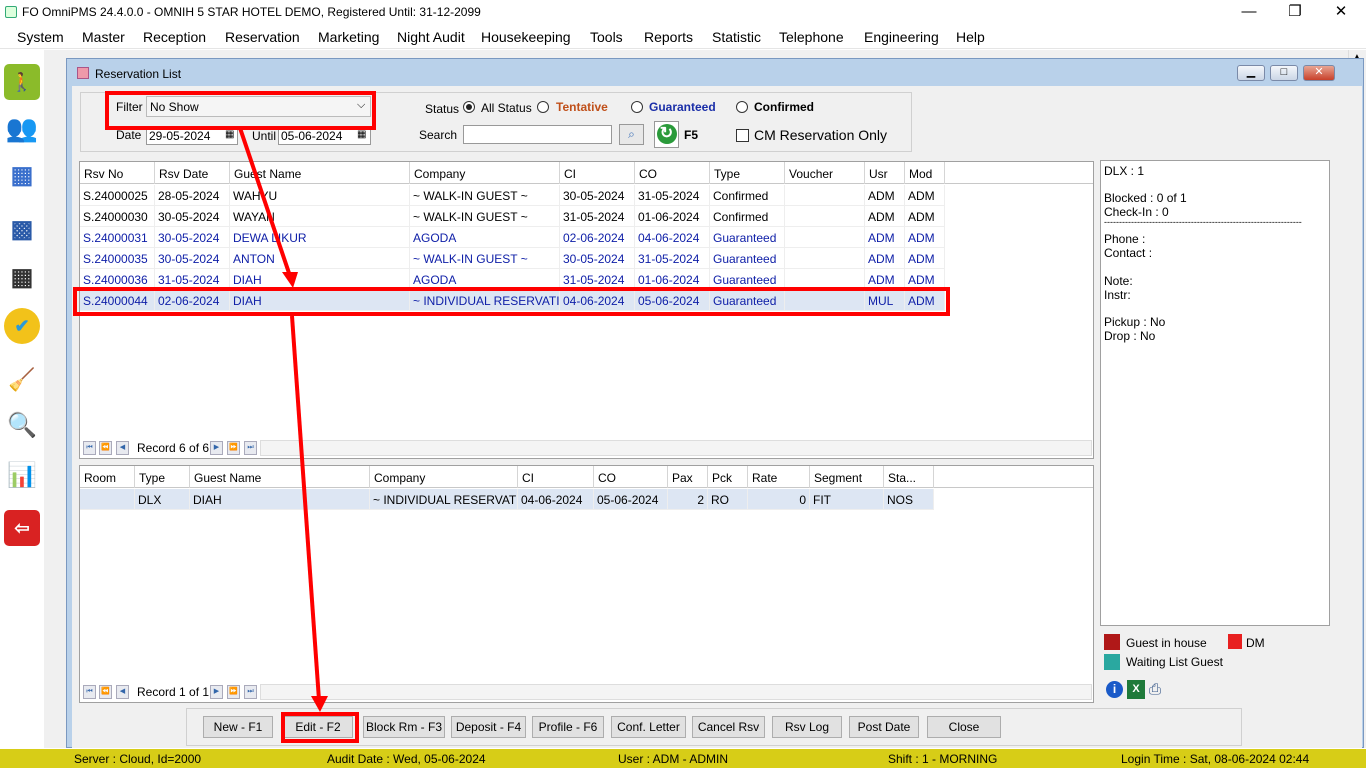 The width and height of the screenshot is (1366, 768). What do you see at coordinates (283, 419) in the screenshot?
I see `annotation-arrows` at bounding box center [283, 419].